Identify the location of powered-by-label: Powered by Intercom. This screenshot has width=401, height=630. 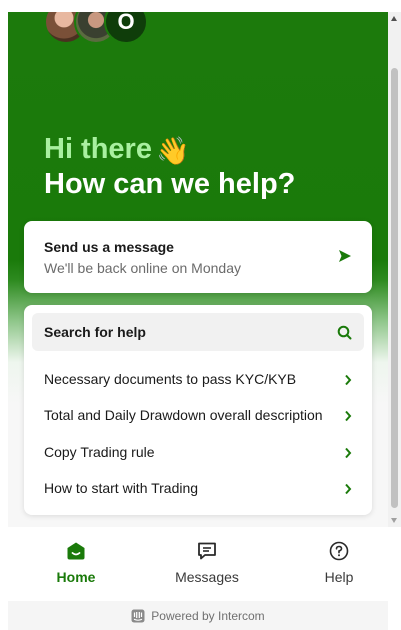
(208, 616).